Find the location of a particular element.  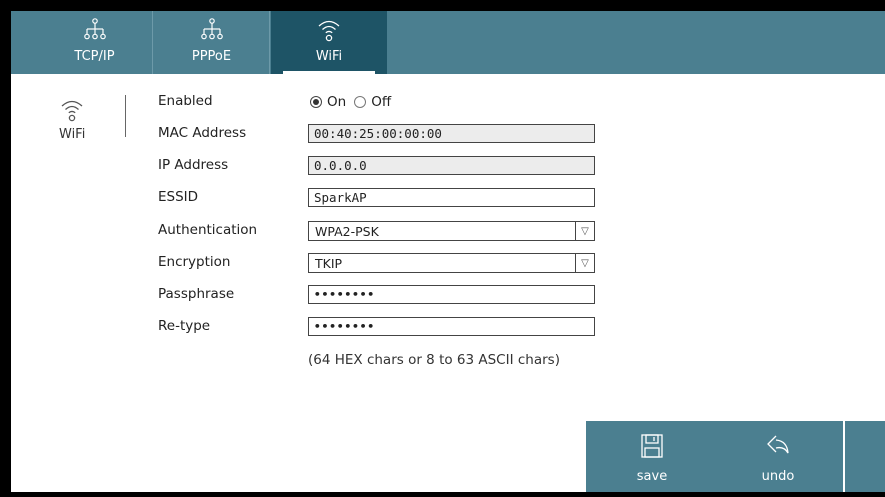

passphrase-hint: (64 HEX chars or 8 to 63 ASCII chars) is located at coordinates (434, 360).